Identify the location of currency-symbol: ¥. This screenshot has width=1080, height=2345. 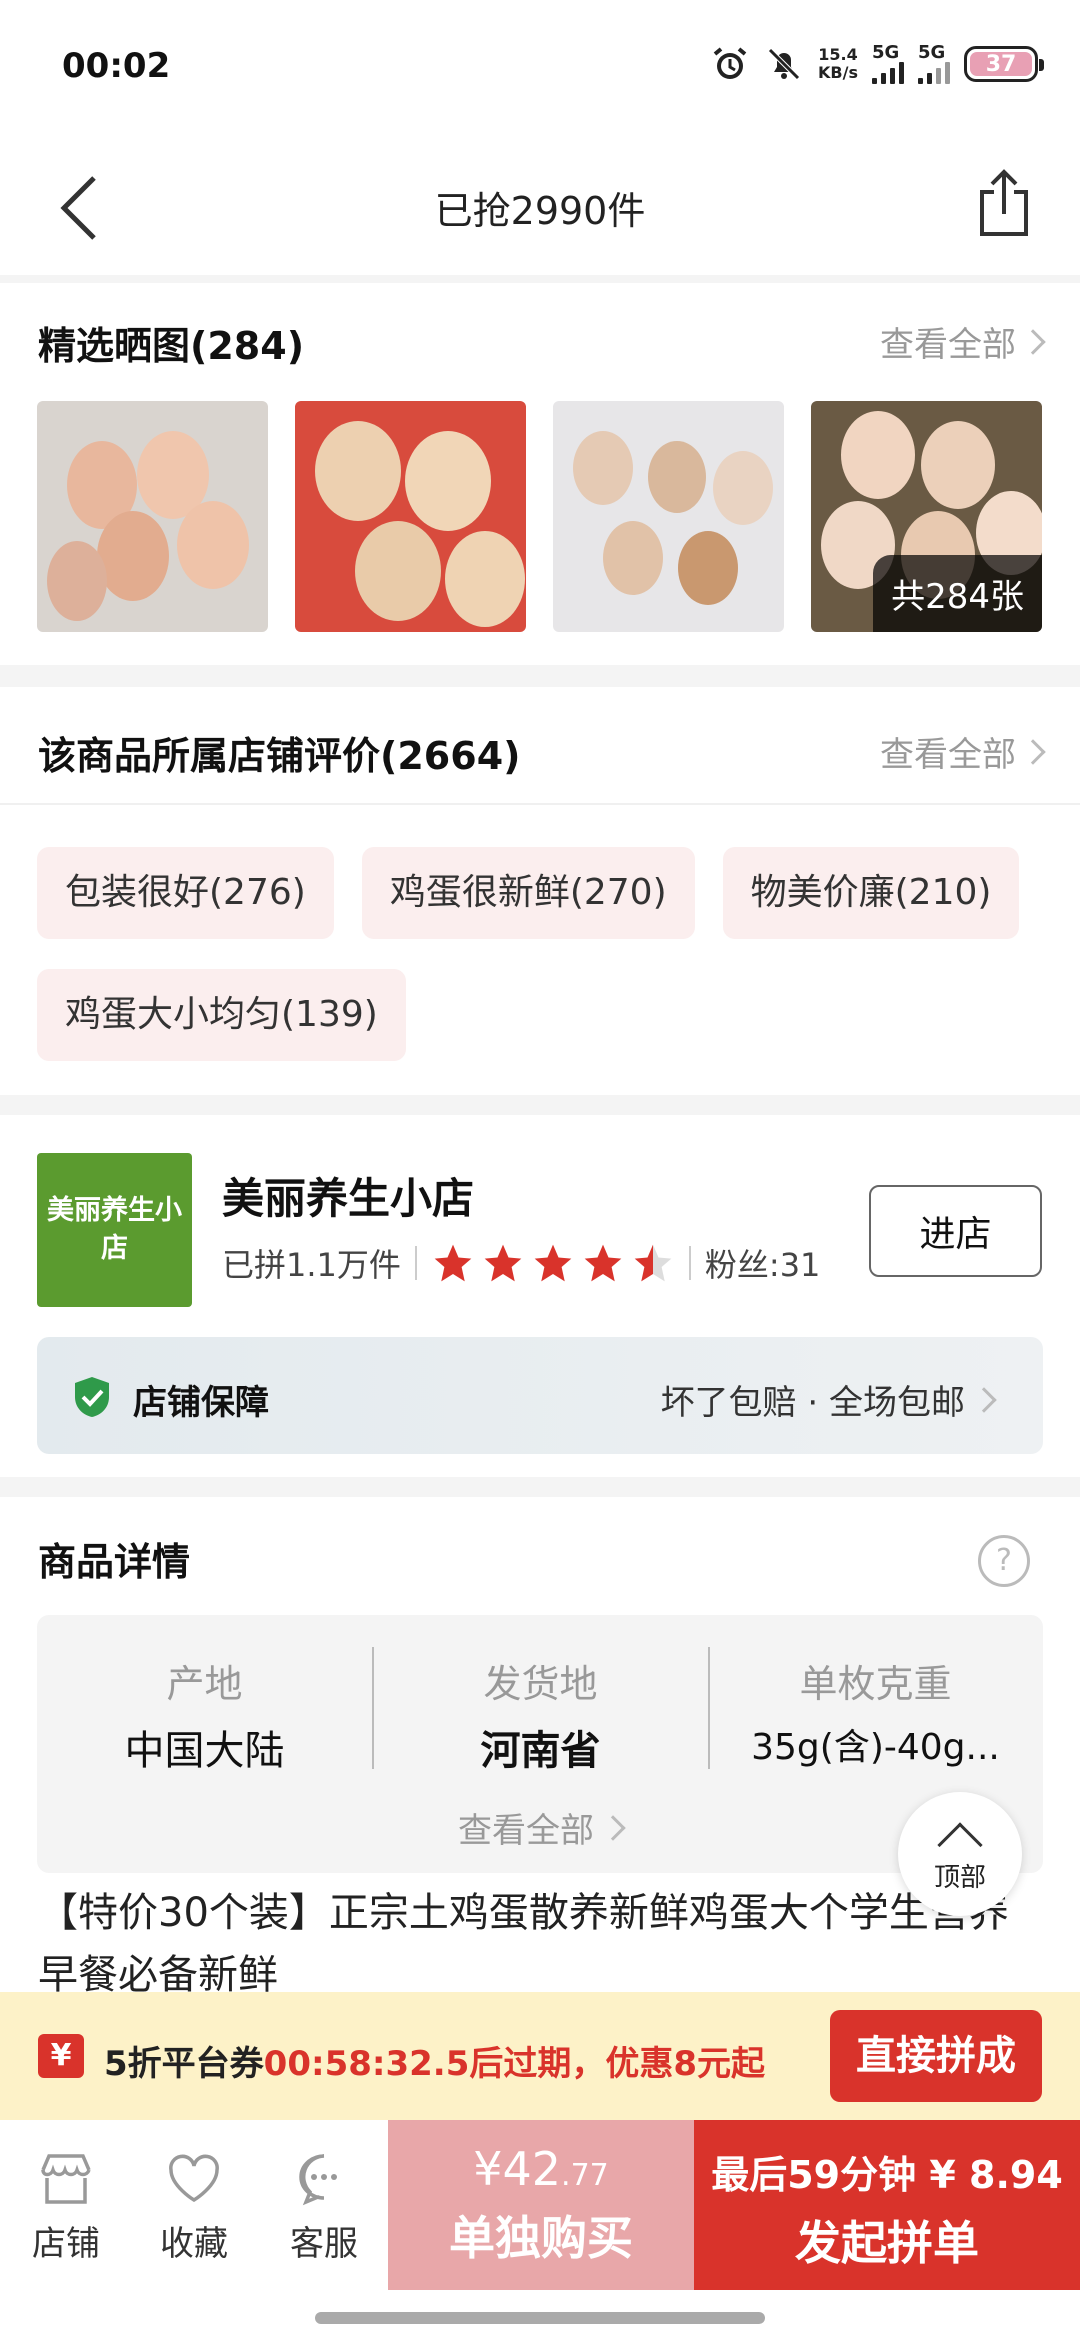
(488, 2169).